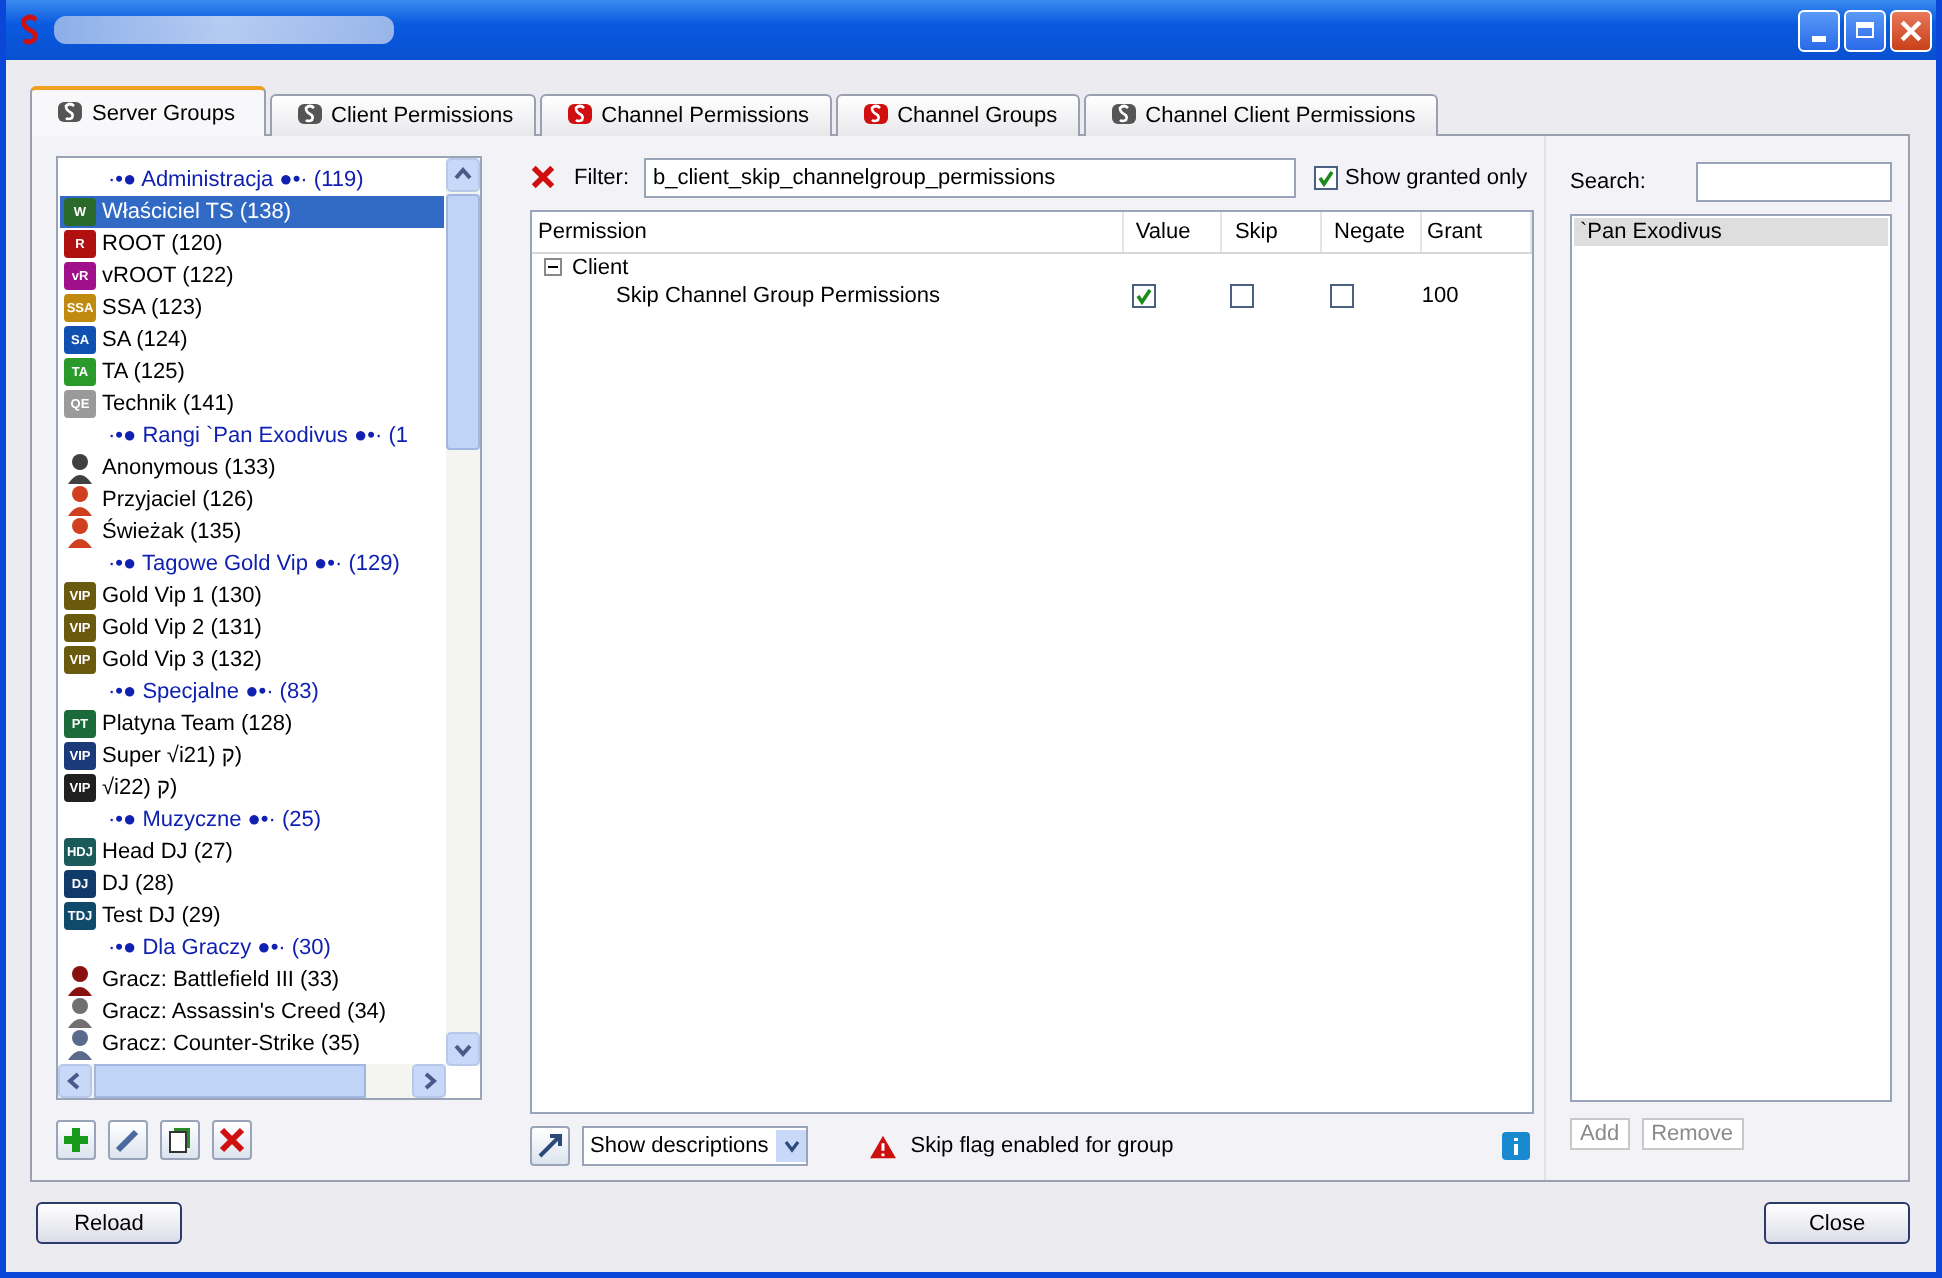 This screenshot has width=1942, height=1278. What do you see at coordinates (1372, 231) in the screenshot?
I see `column-header: Negate` at bounding box center [1372, 231].